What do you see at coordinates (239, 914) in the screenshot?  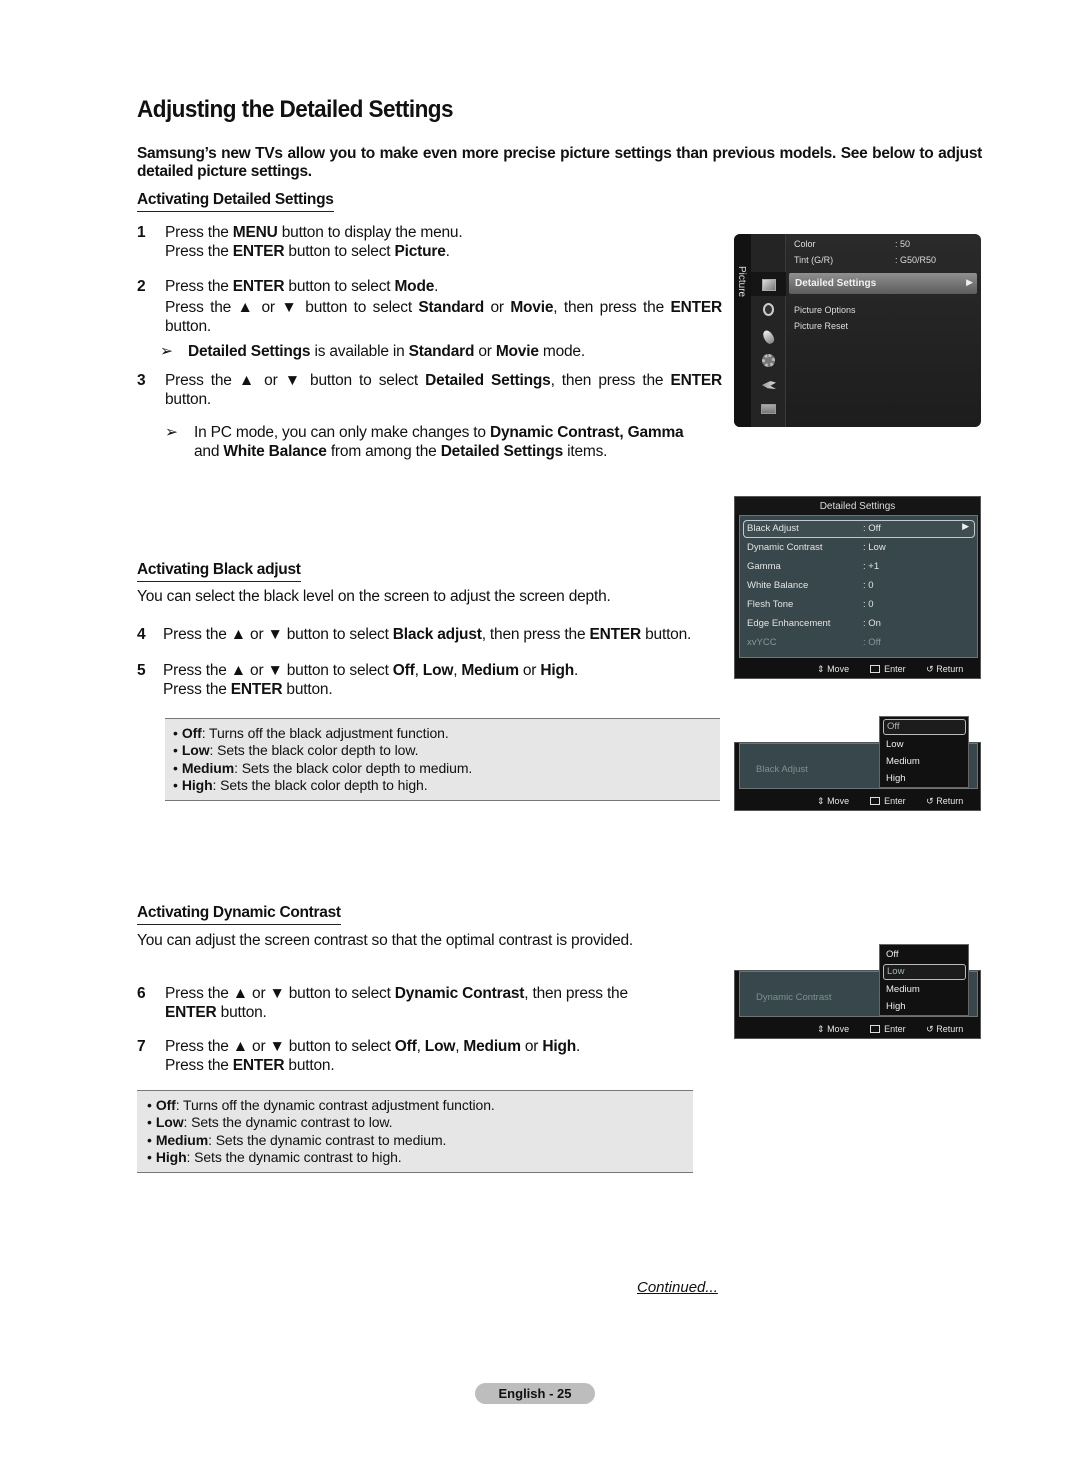 I see `section-heading-dynamic-contrast: Activating Dynamic Contrast` at bounding box center [239, 914].